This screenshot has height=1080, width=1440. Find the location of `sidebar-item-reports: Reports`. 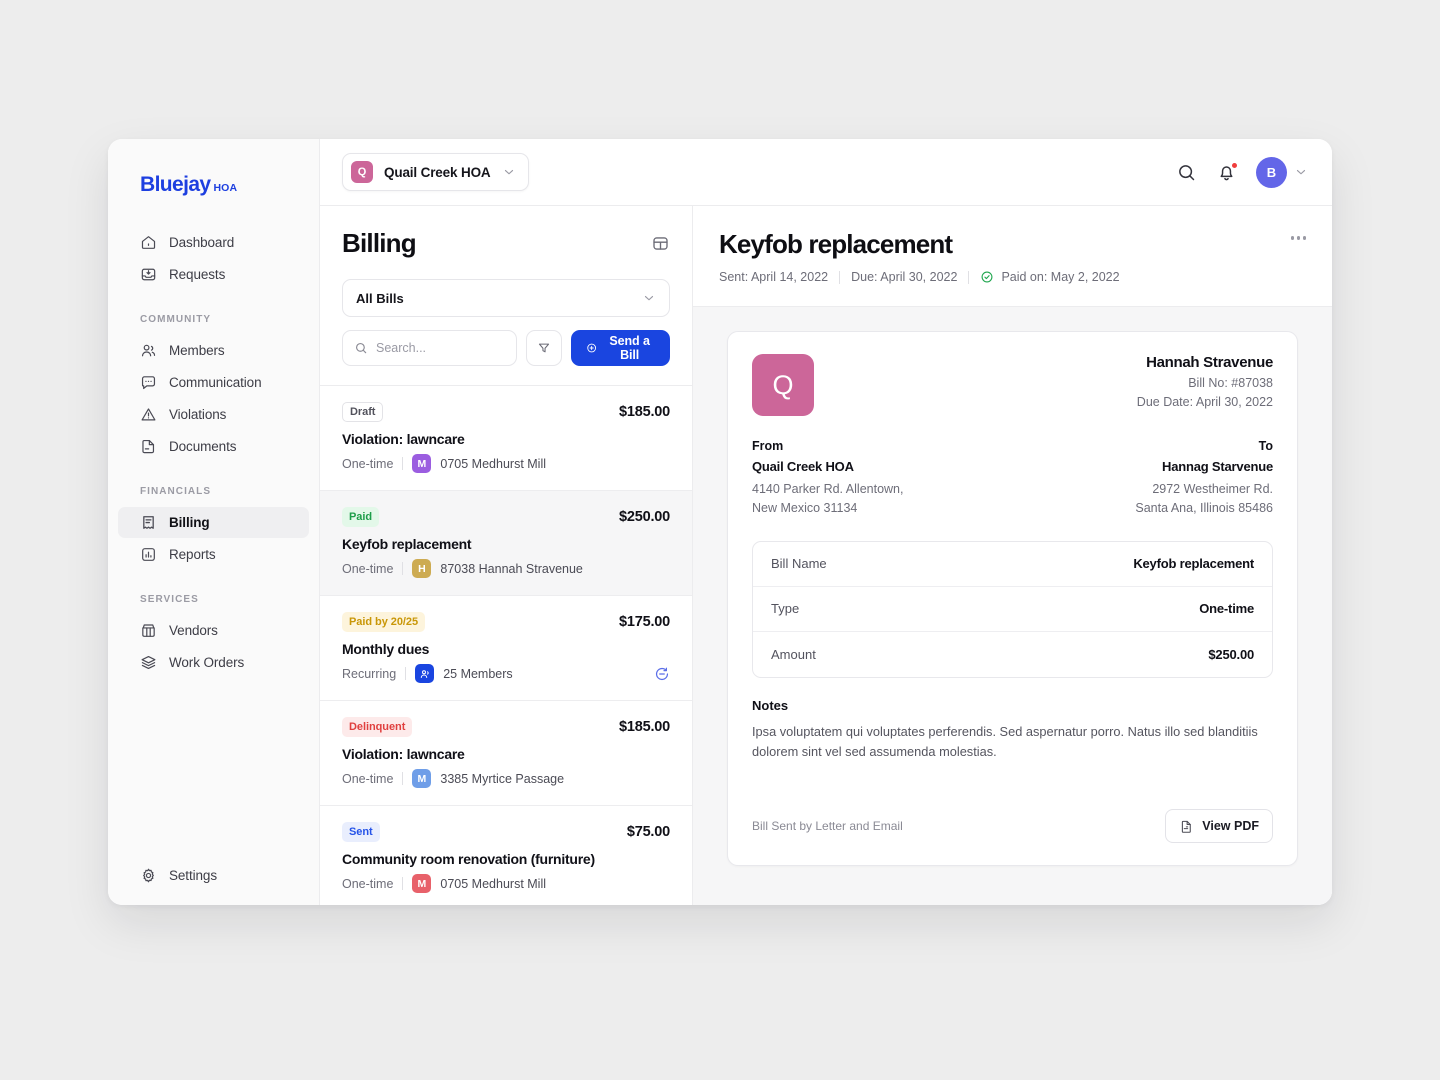

sidebar-item-reports: Reports is located at coordinates (213, 554).